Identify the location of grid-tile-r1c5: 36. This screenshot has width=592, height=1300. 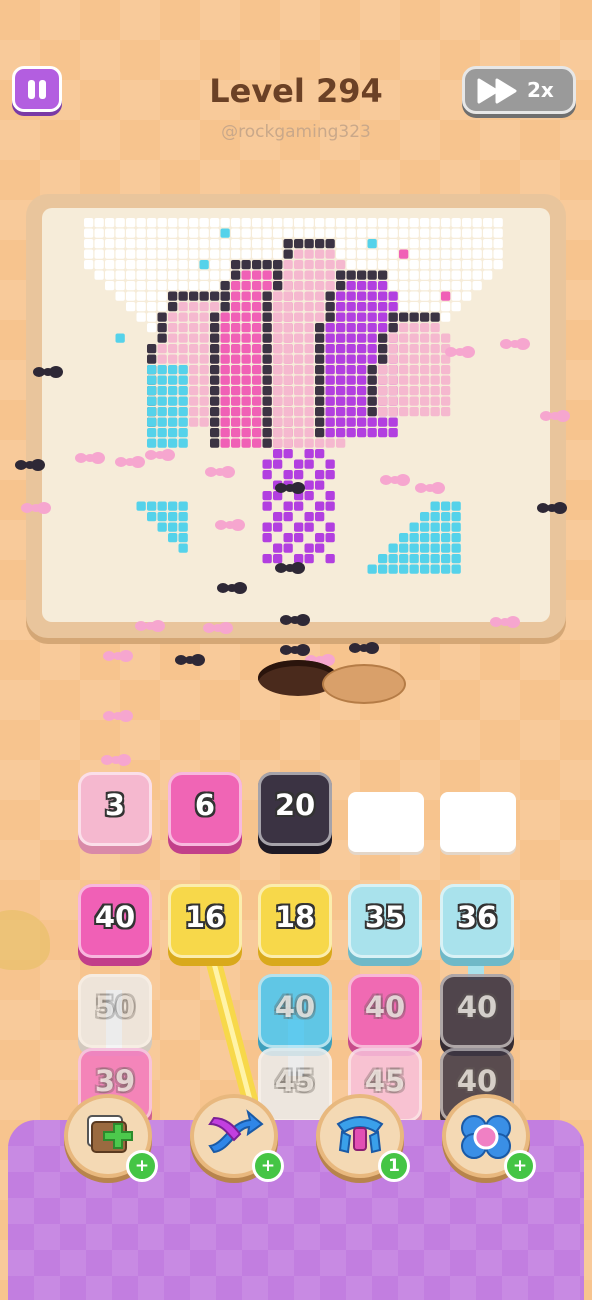
(477, 921).